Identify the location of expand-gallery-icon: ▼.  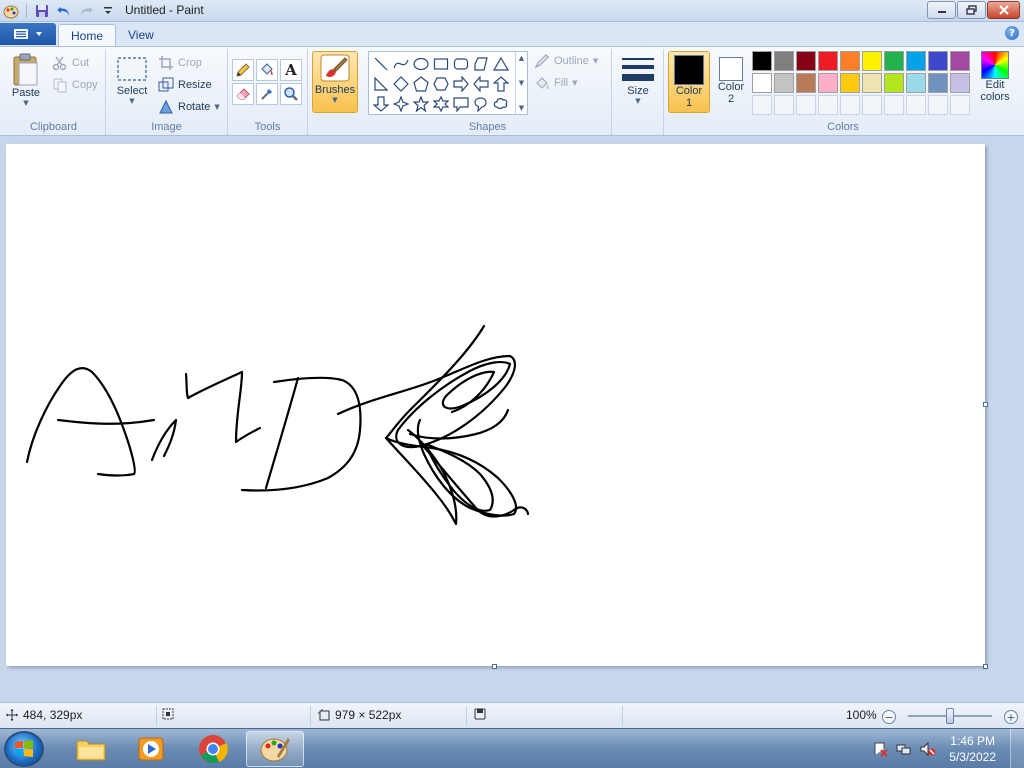
(521, 108).